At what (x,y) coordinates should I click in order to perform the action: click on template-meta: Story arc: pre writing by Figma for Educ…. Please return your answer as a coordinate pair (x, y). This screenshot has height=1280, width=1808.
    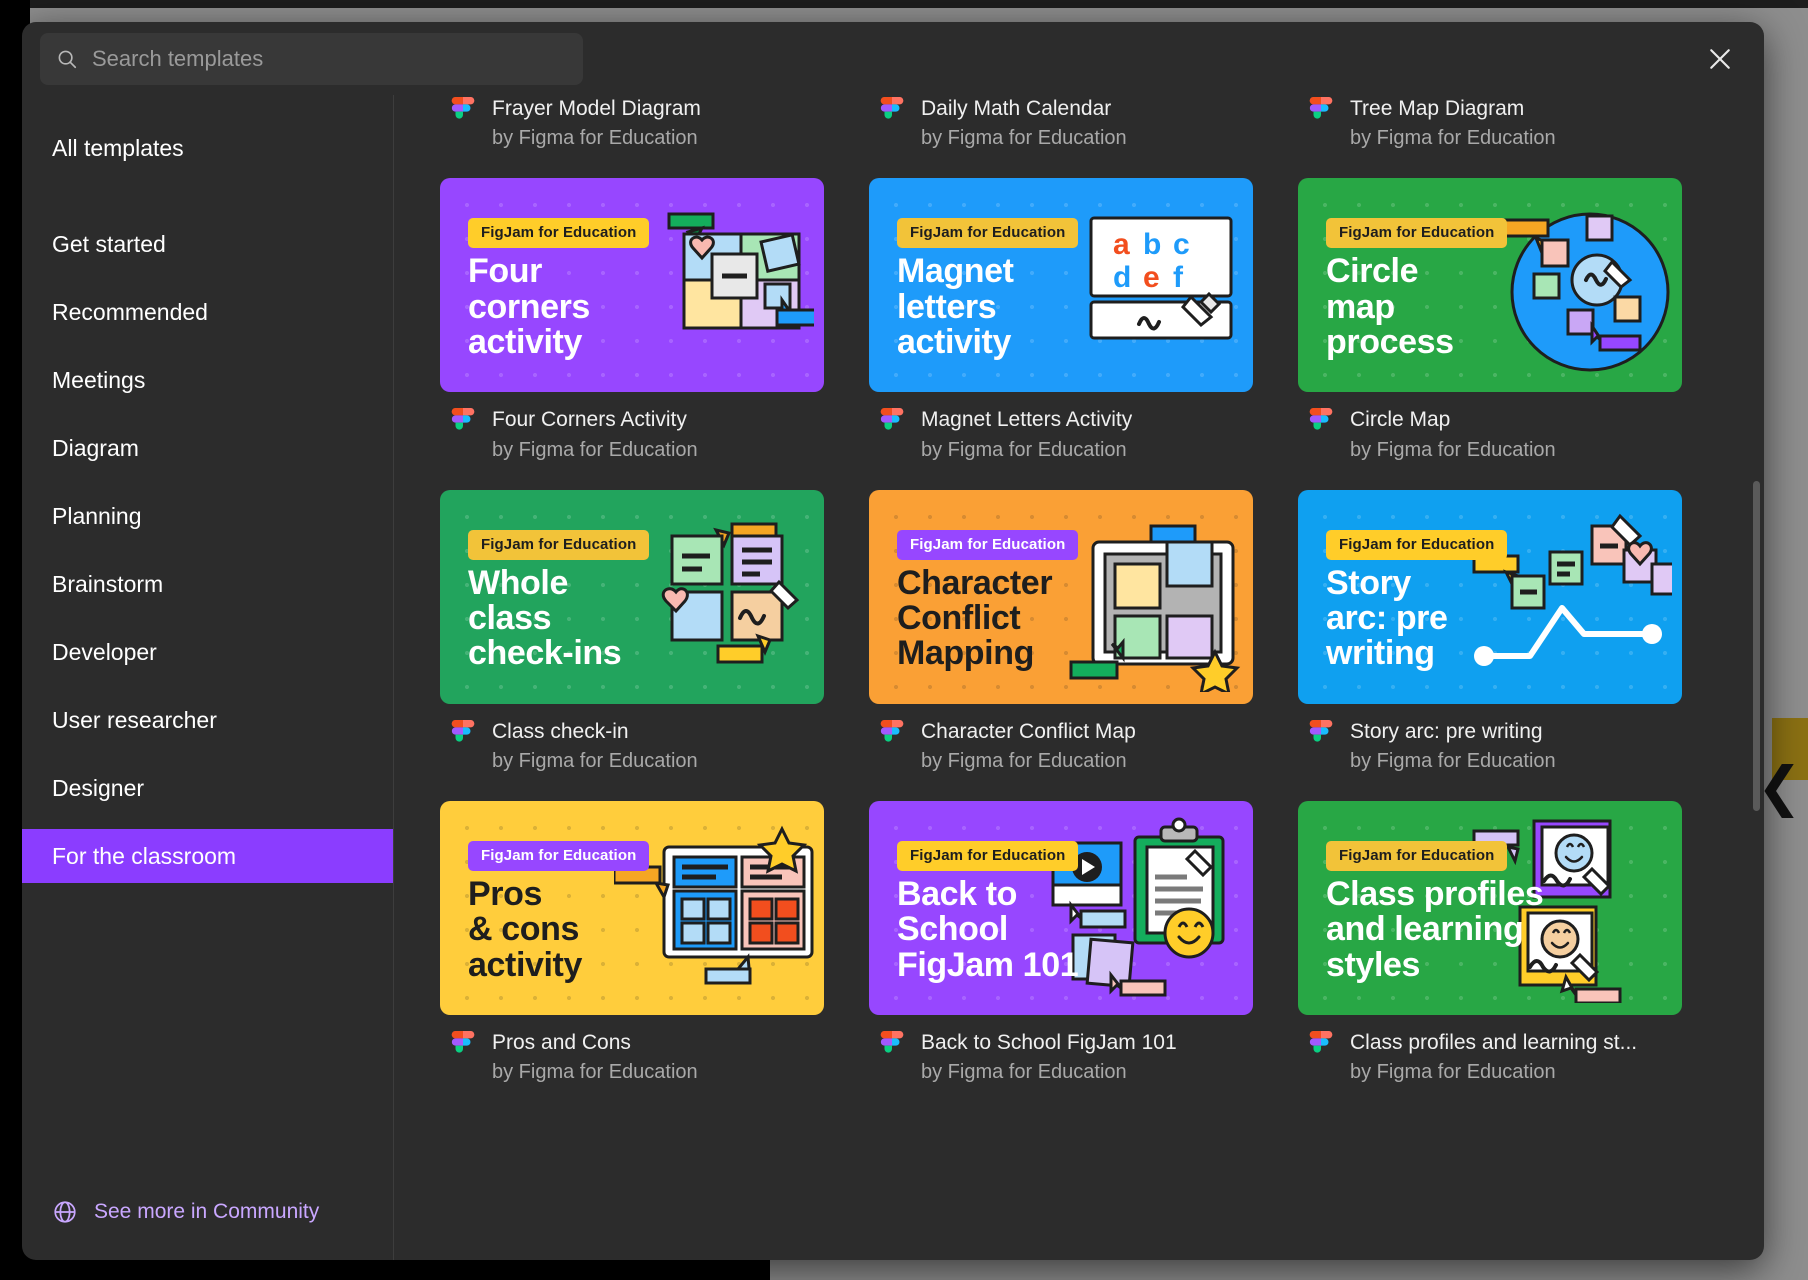
    Looking at the image, I should click on (1490, 739).